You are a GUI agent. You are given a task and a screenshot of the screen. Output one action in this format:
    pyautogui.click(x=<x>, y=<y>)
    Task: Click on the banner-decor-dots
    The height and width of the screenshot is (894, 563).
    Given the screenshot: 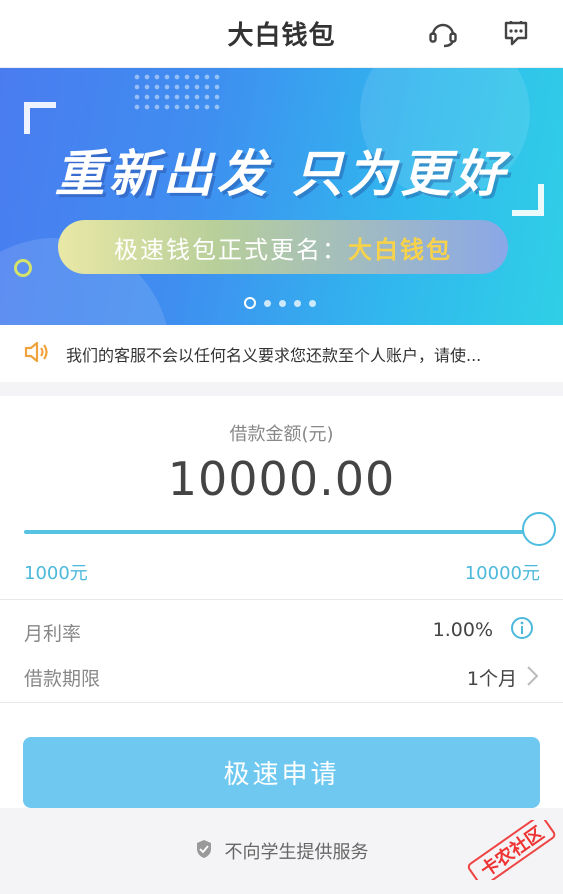 What is the action you would take?
    pyautogui.click(x=177, y=92)
    